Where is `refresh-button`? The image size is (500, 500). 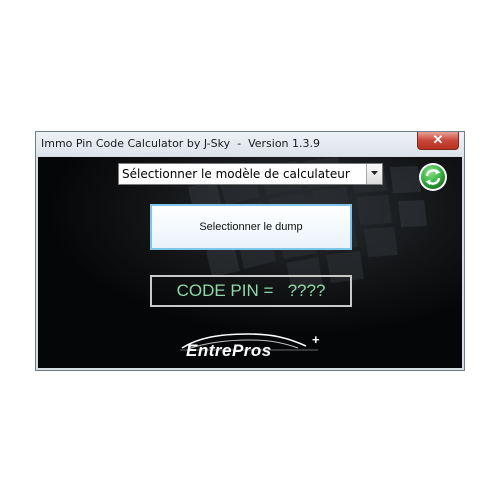 refresh-button is located at coordinates (433, 177).